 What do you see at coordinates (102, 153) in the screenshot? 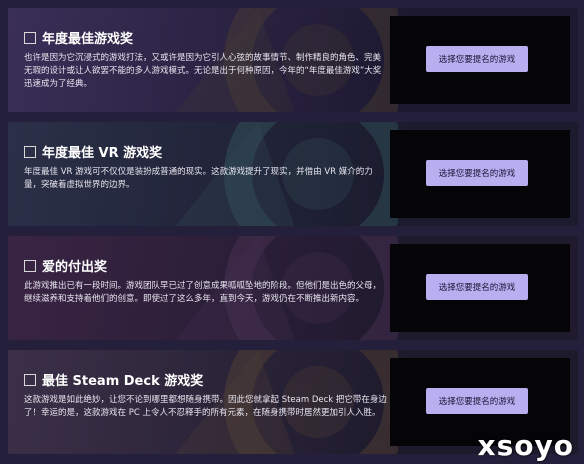
I see `award-title-text: 年度最佳 VR 游戏奖` at bounding box center [102, 153].